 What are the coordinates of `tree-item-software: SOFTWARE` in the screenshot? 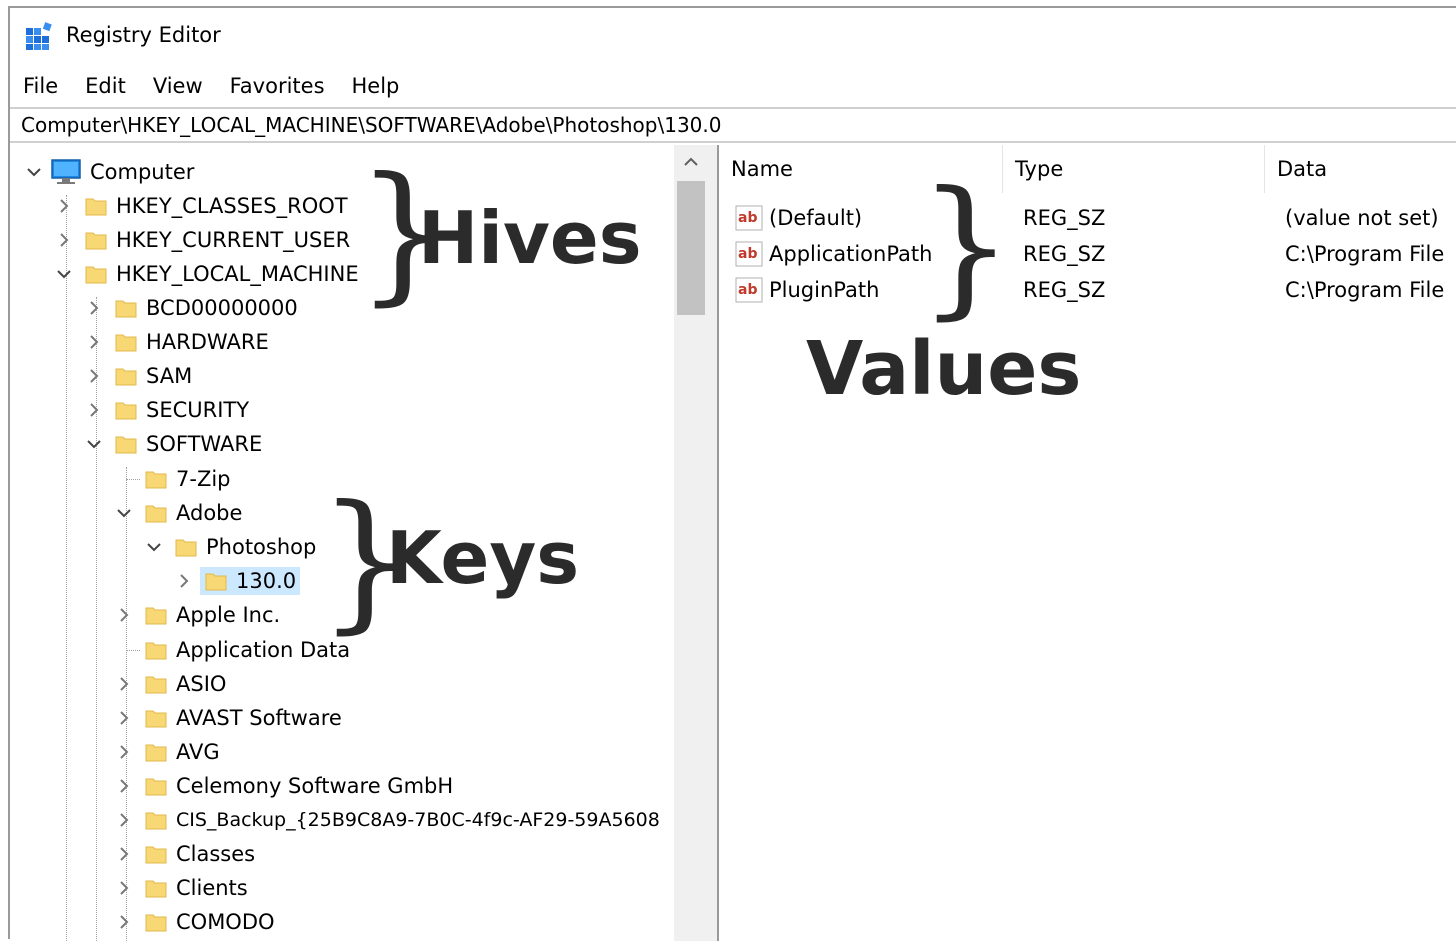 It's located at (173, 444).